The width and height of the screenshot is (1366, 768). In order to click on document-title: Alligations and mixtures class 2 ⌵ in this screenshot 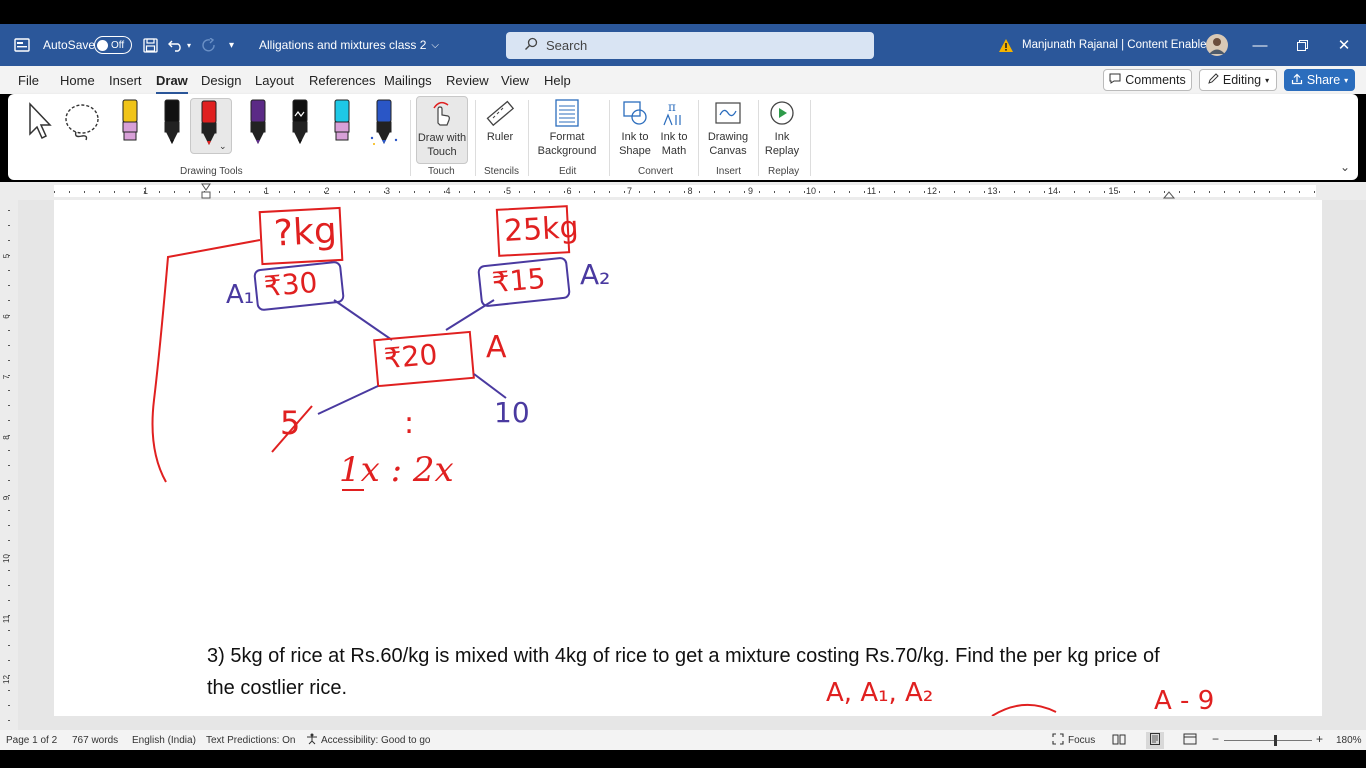, I will do `click(349, 45)`.